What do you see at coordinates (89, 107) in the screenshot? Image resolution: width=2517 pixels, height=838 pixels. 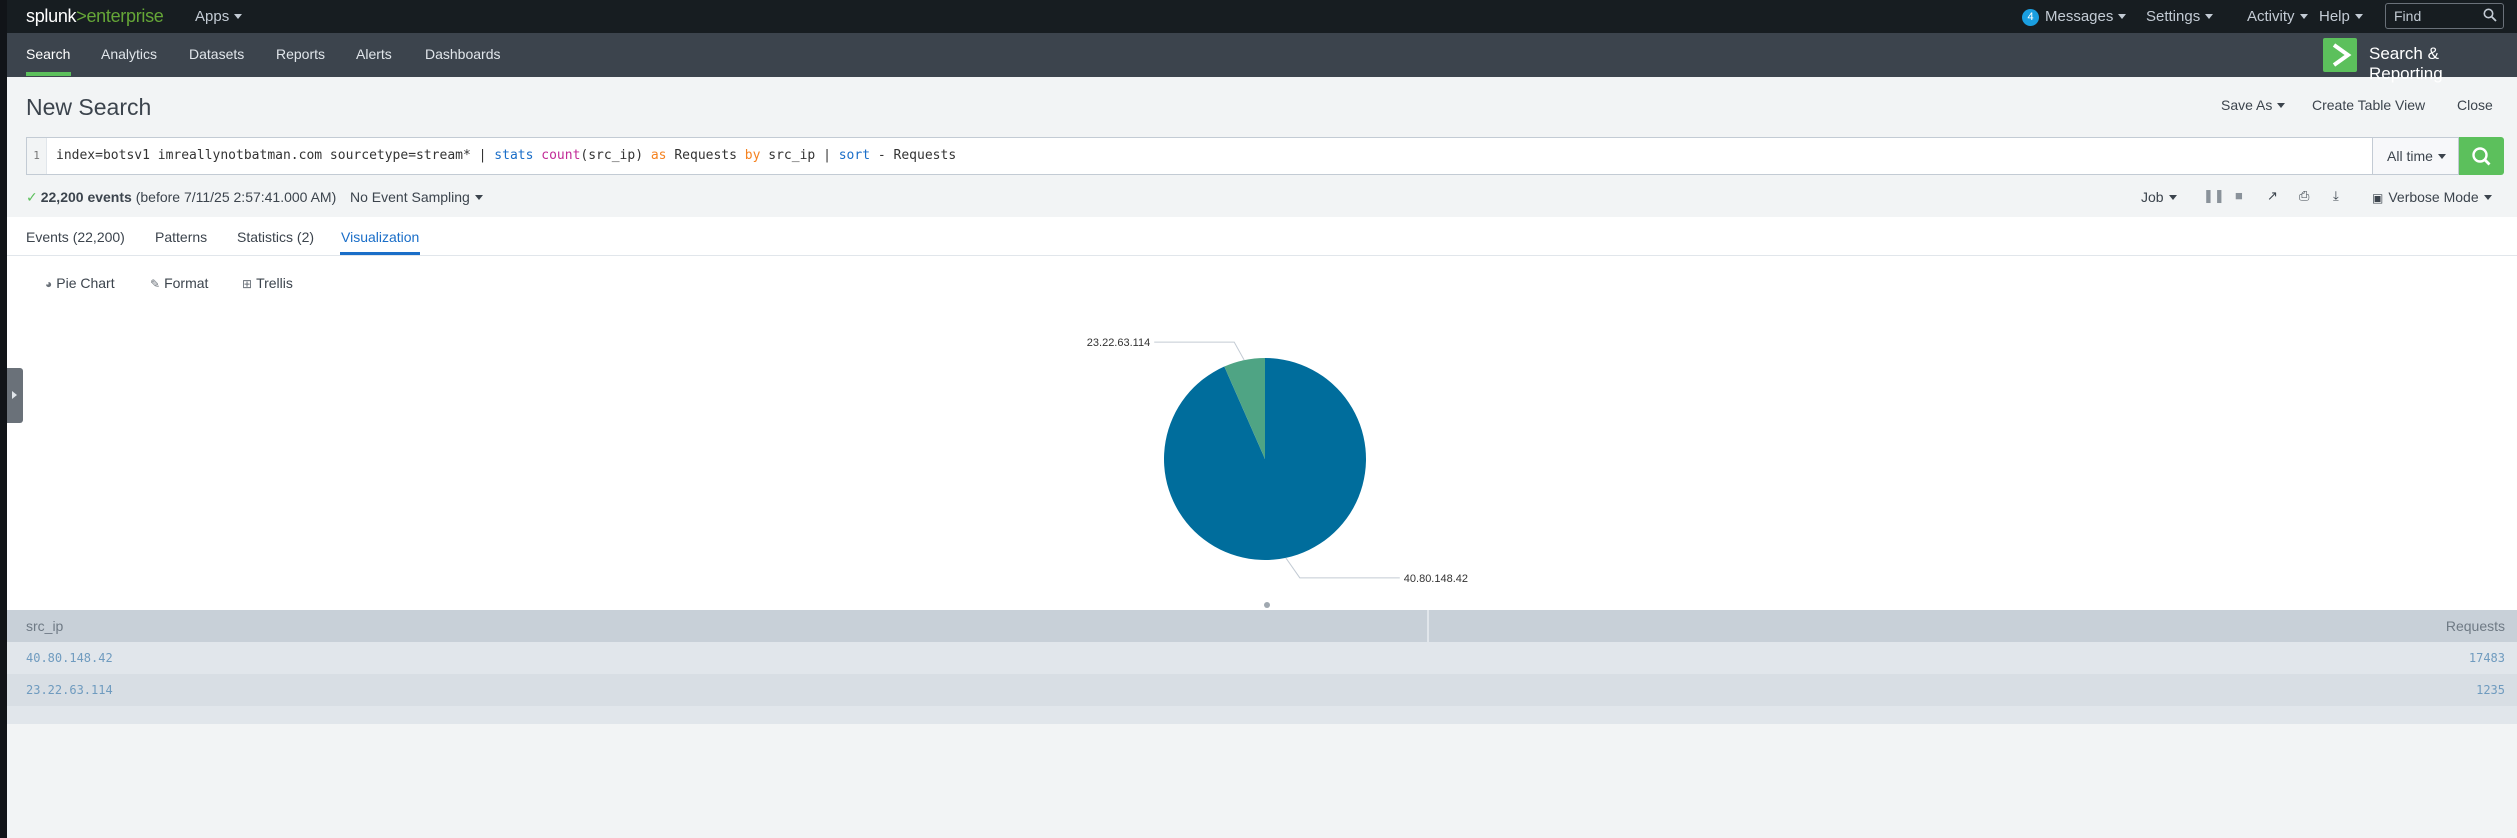 I see `page-title: New Search` at bounding box center [89, 107].